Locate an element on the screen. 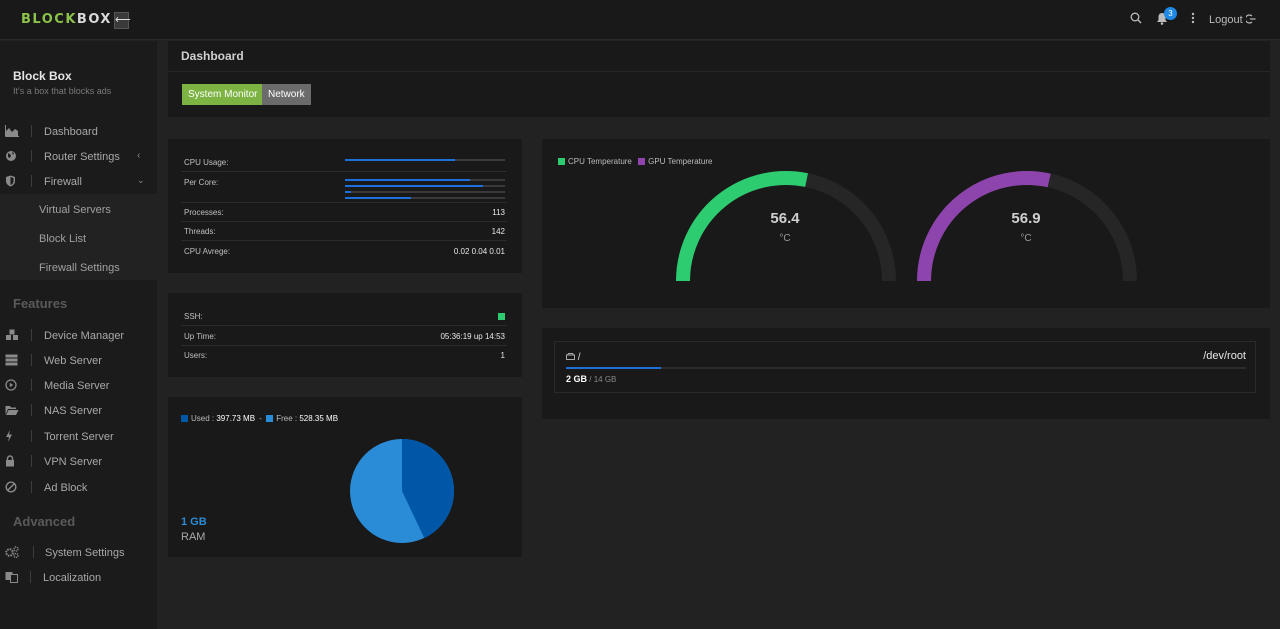 The height and width of the screenshot is (629, 1280). processes-value: 113 is located at coordinates (498, 212).